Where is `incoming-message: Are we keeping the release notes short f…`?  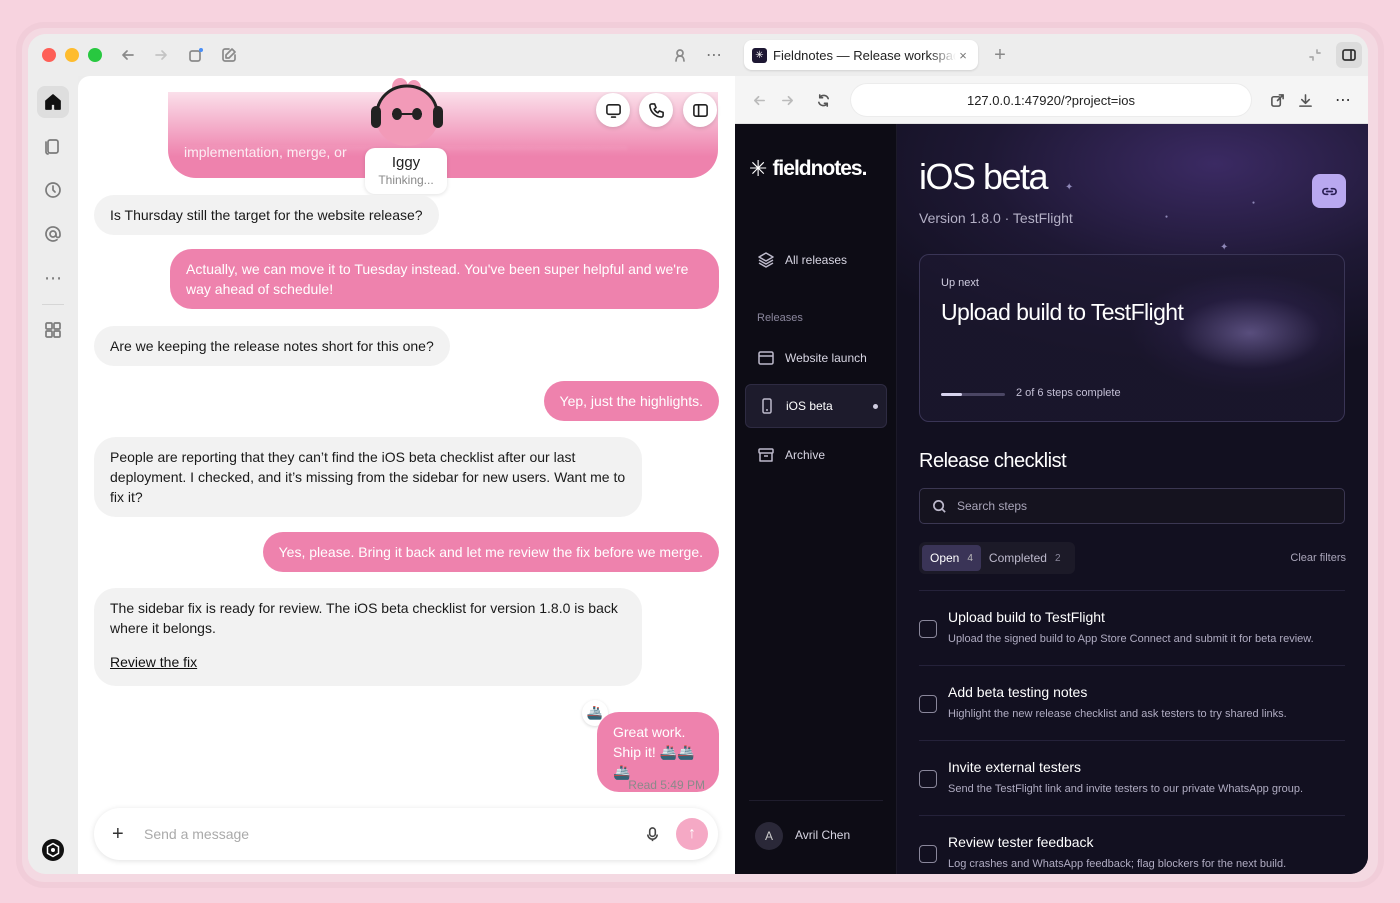
incoming-message: Are we keeping the release notes short f… is located at coordinates (272, 346).